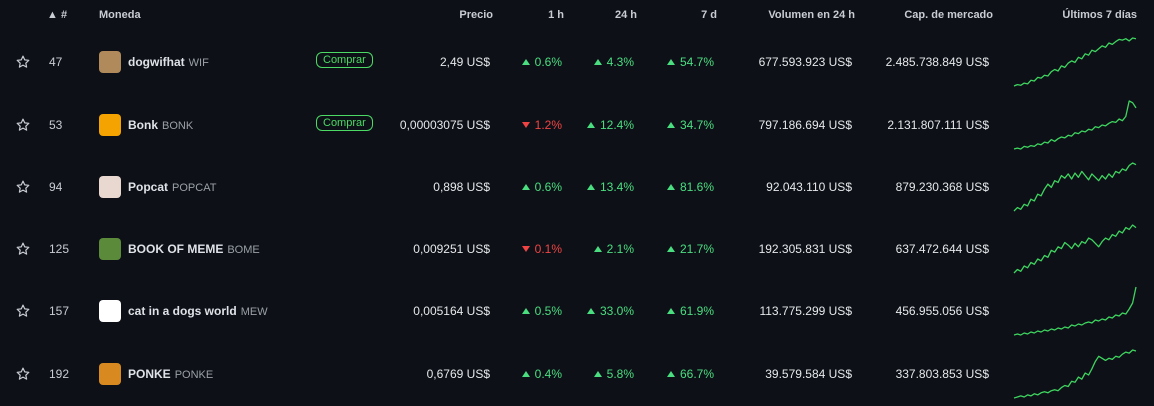 This screenshot has height=406, width=1154. What do you see at coordinates (168, 62) in the screenshot?
I see `coin-name-link: dogwifhat WIF` at bounding box center [168, 62].